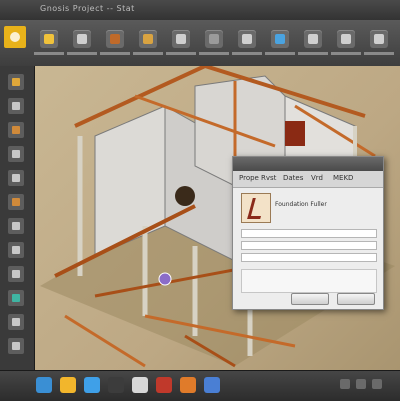 This screenshot has width=400, height=401. I want to click on camera-view-icon, so click(16, 346).